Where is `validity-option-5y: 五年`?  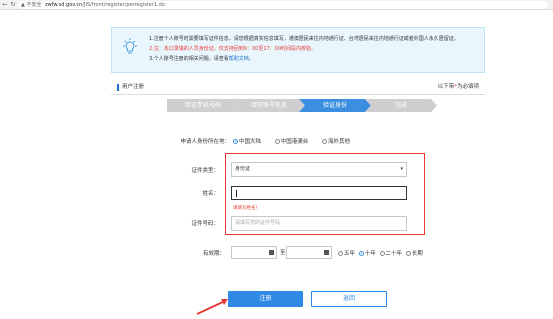 validity-option-5y: 五年 is located at coordinates (346, 253).